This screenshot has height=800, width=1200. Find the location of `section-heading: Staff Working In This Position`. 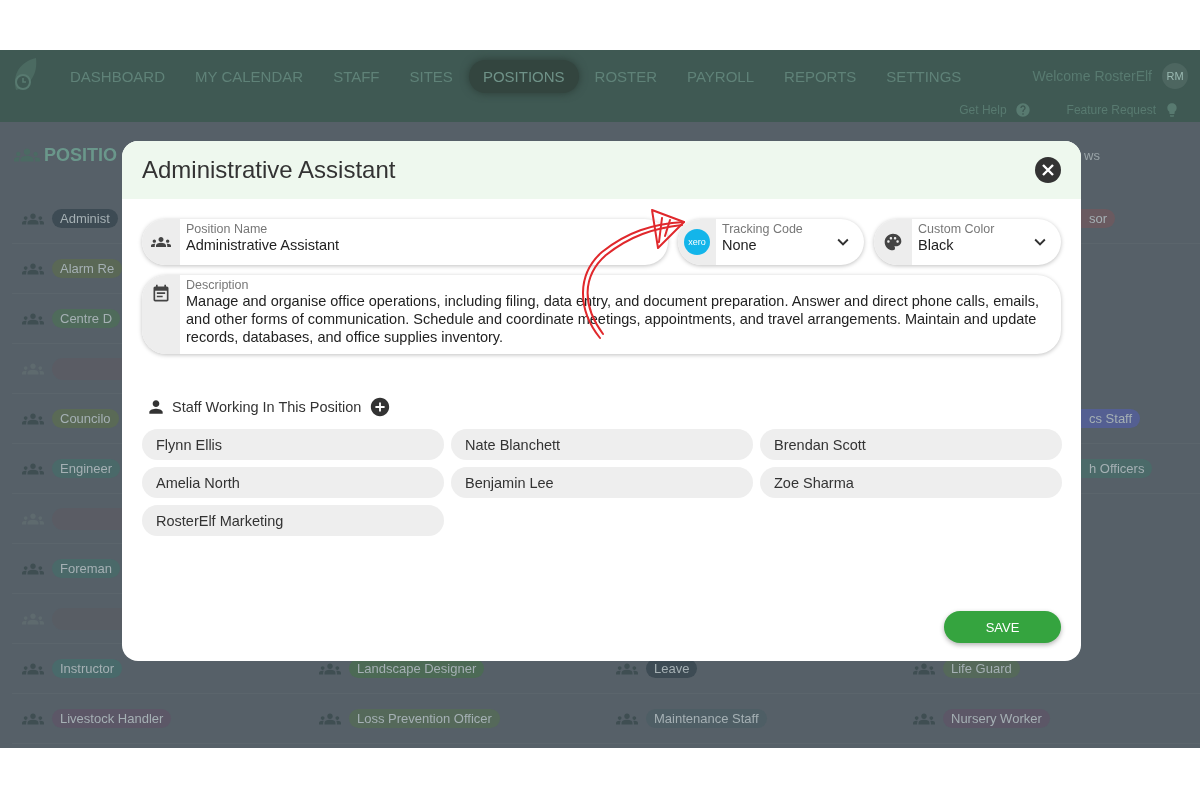

section-heading: Staff Working In This Position is located at coordinates (267, 407).